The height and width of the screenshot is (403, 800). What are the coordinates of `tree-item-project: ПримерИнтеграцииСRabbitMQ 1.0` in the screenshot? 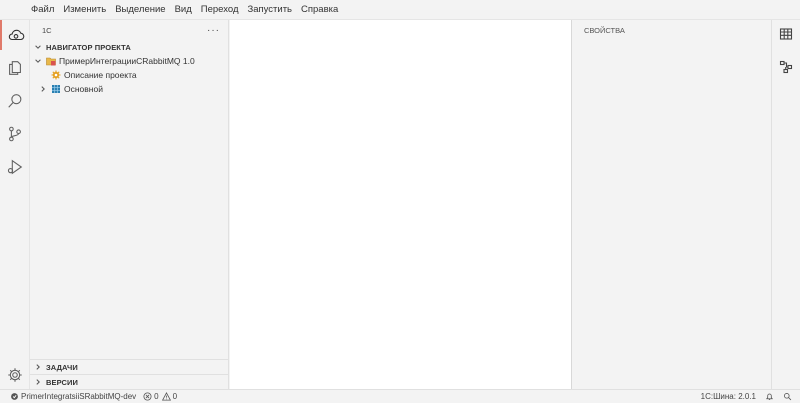 It's located at (129, 61).